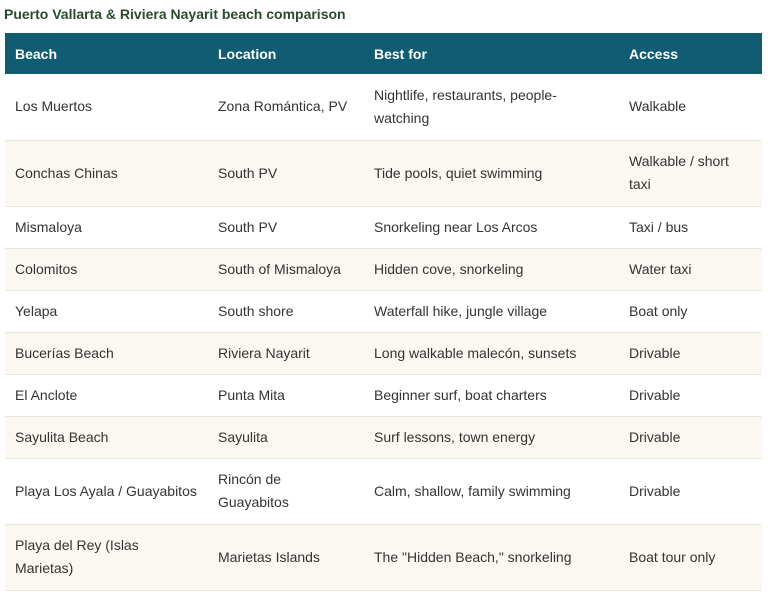  Describe the element at coordinates (106, 107) in the screenshot. I see `cell-beach: Los Muertos` at that location.